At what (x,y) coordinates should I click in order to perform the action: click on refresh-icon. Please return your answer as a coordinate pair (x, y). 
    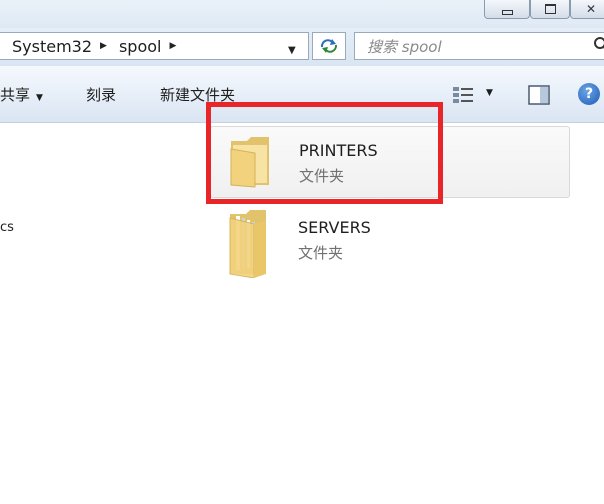
    Looking at the image, I should click on (329, 46).